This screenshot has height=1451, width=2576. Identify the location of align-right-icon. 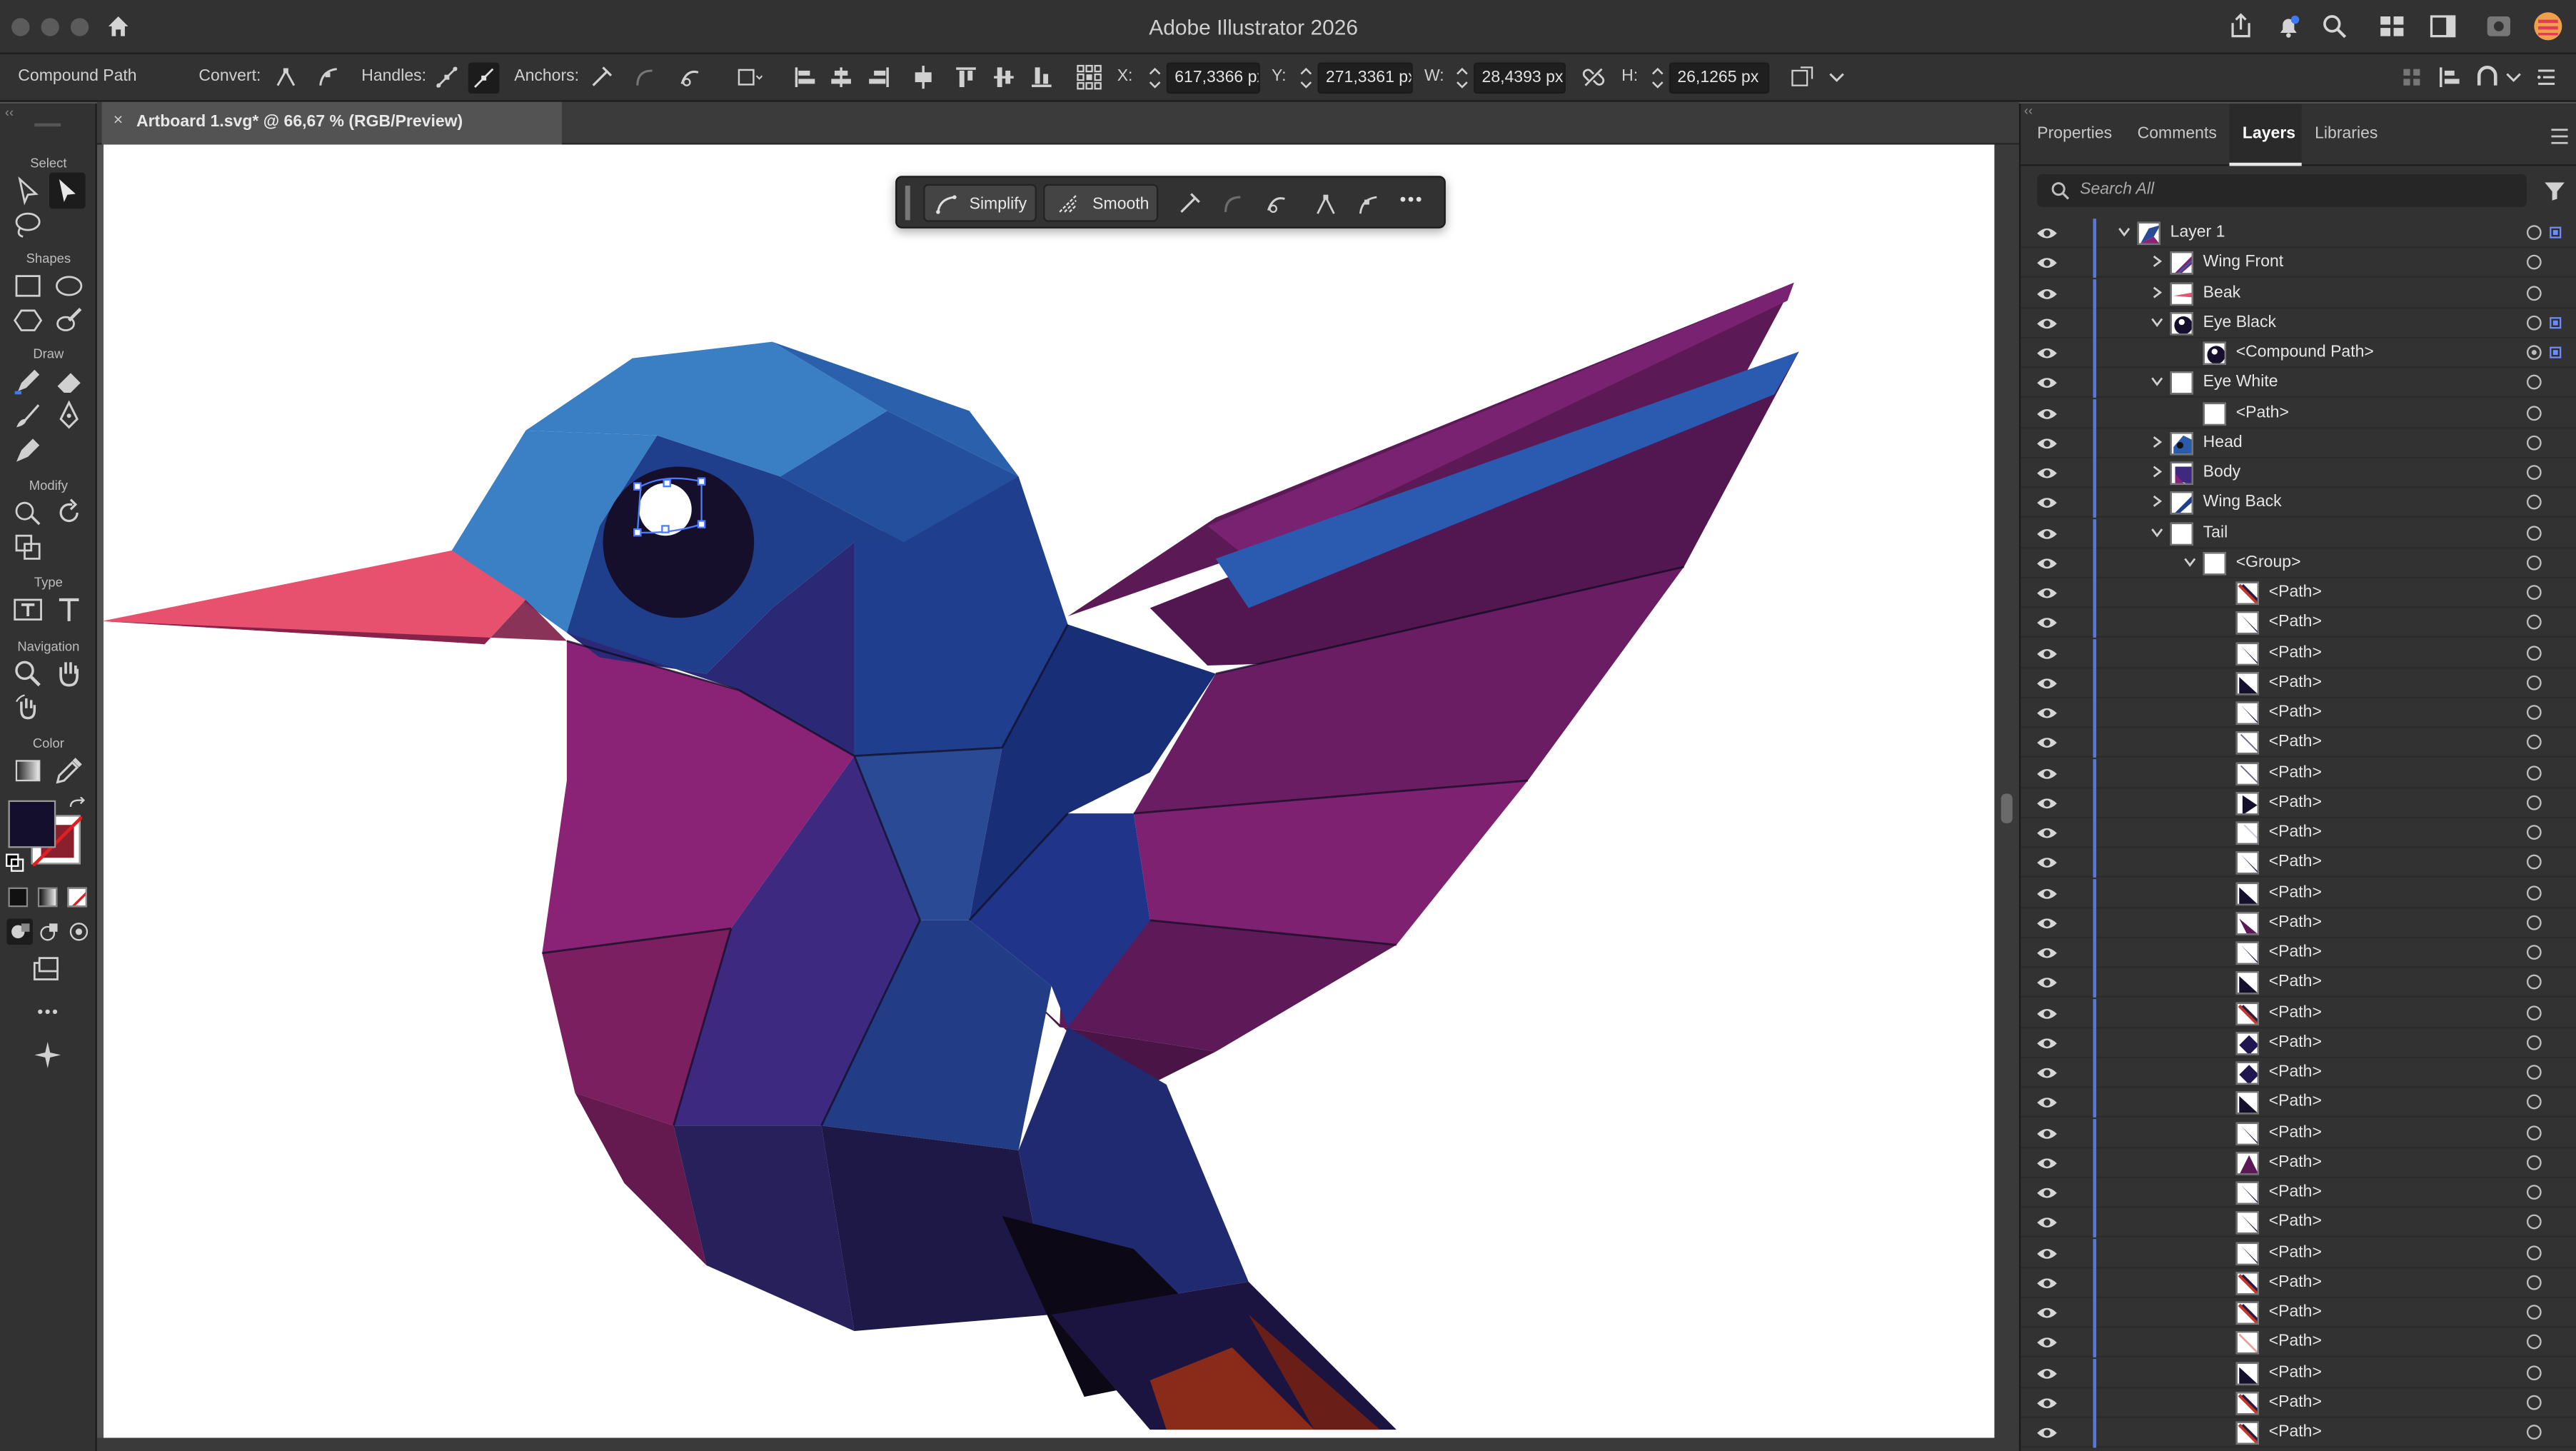
(879, 77).